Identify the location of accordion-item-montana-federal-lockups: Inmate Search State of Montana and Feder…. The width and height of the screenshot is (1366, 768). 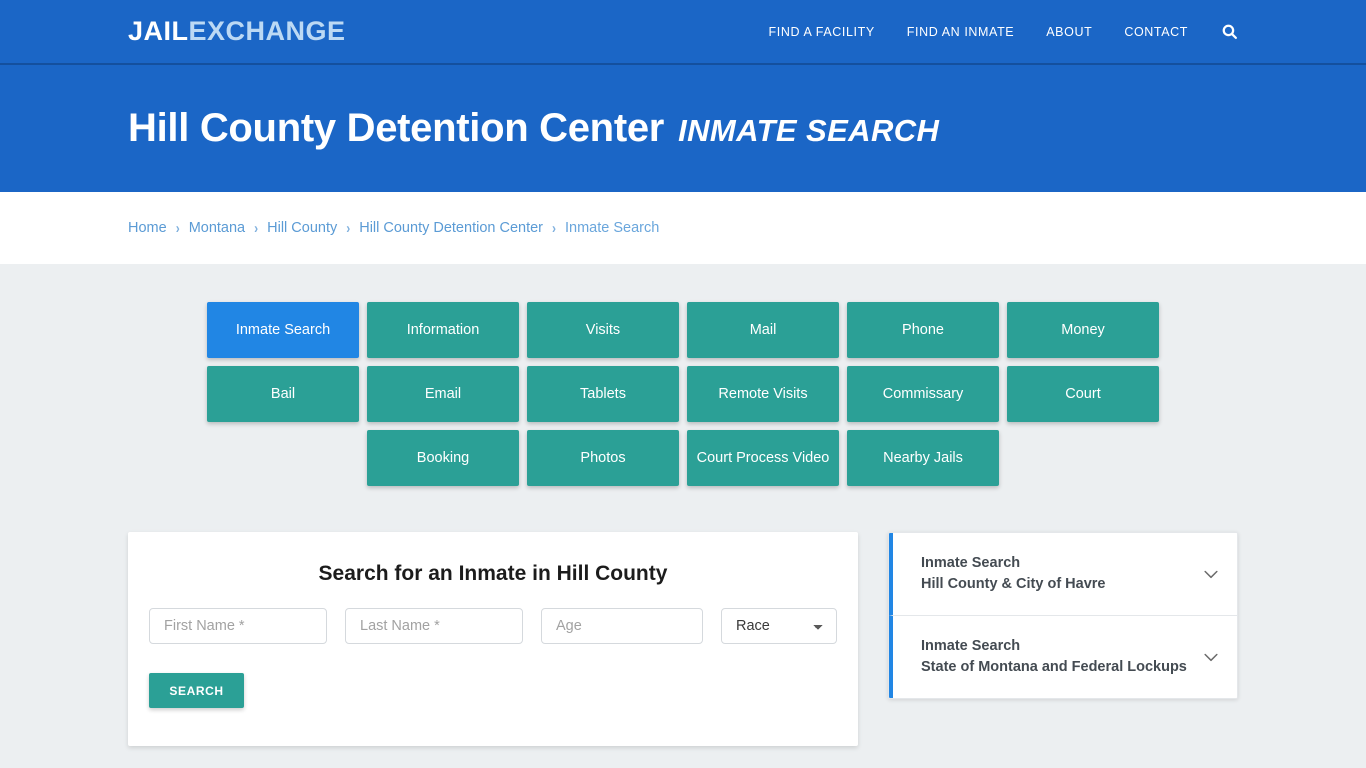
(1063, 657).